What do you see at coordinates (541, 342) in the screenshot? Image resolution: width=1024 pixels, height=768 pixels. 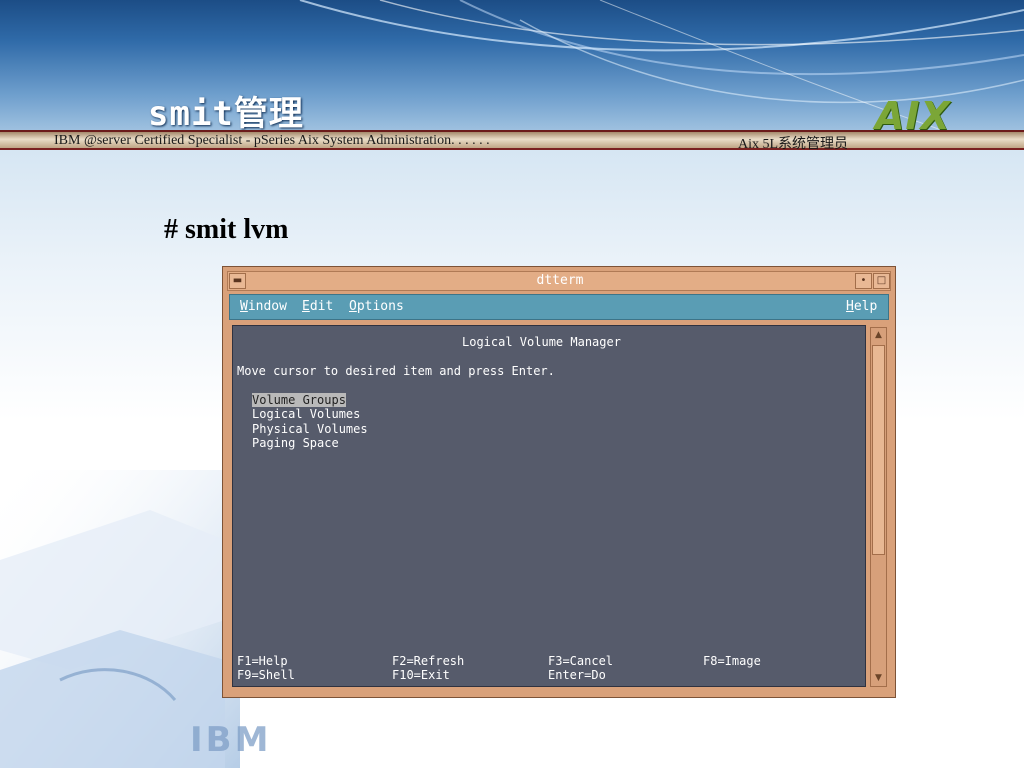 I see `smit-heading: Logical Volume Manager` at bounding box center [541, 342].